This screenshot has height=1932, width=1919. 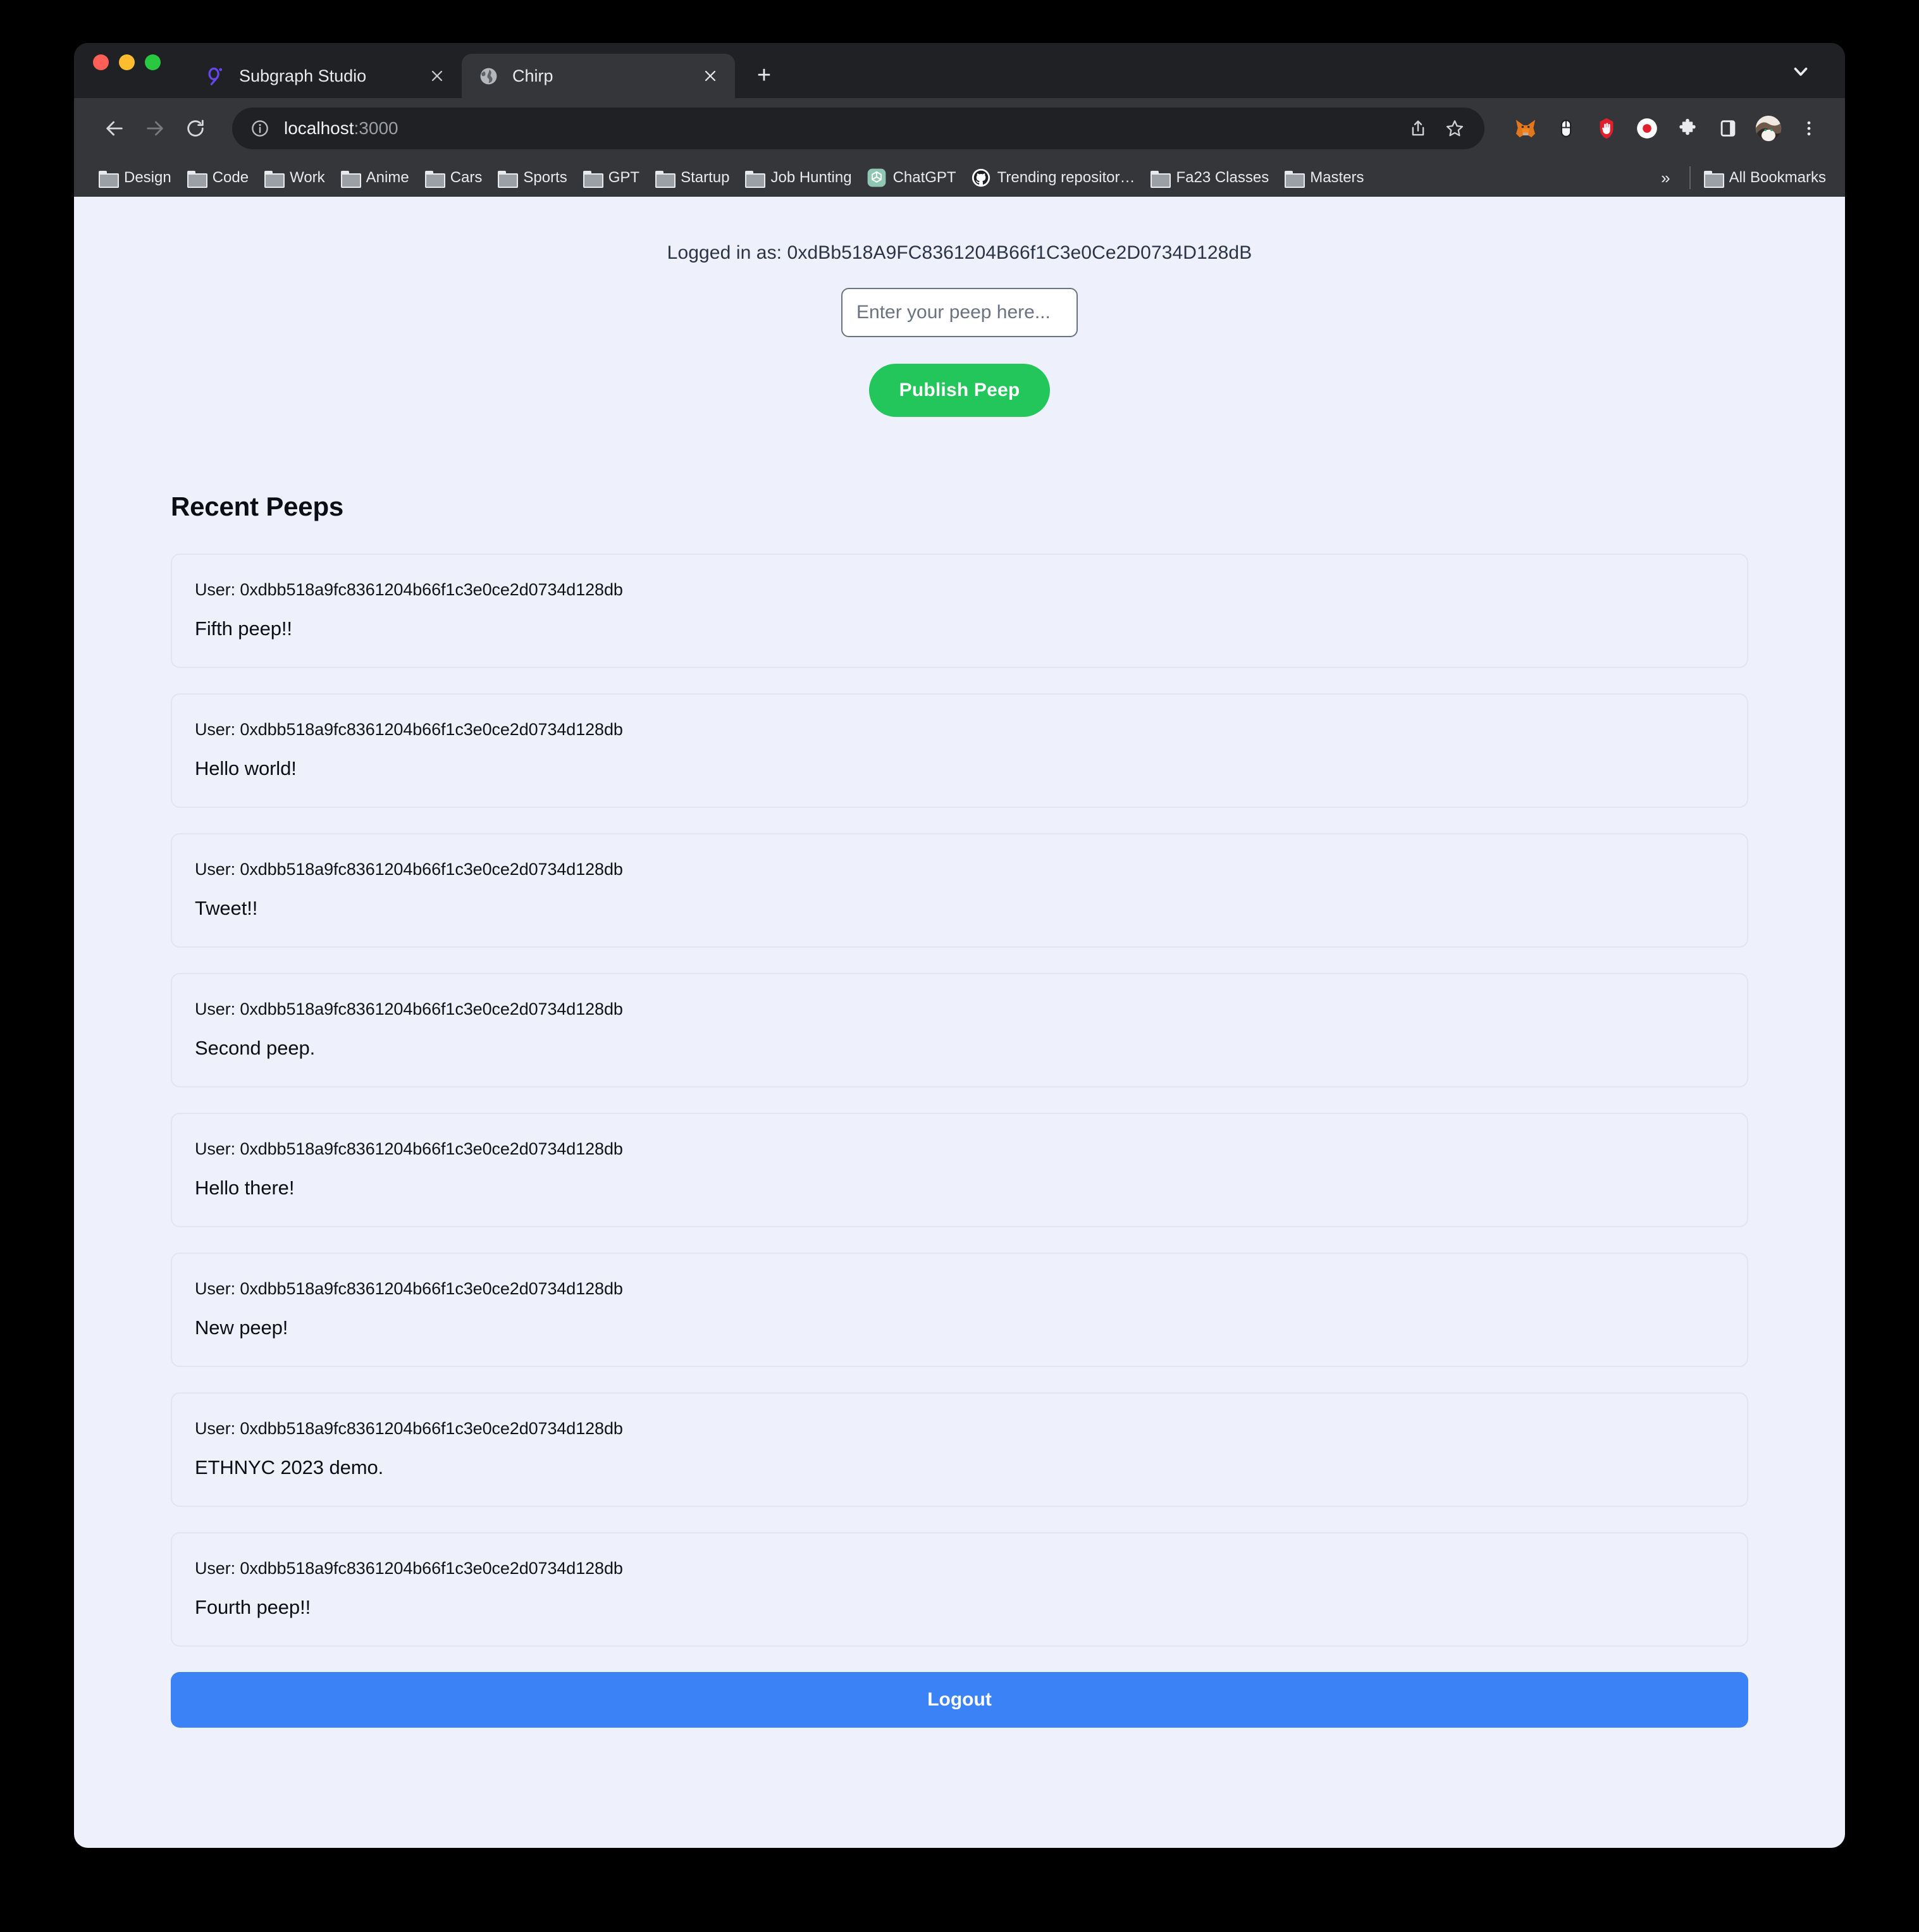 What do you see at coordinates (289, 1467) in the screenshot?
I see `peep-text: ETHNYC 2023 demo.` at bounding box center [289, 1467].